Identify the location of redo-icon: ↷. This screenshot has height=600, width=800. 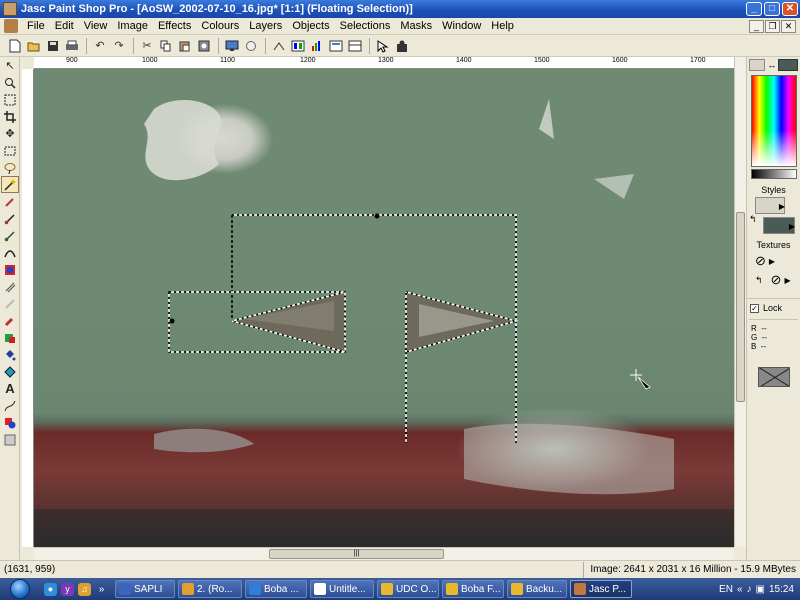
(119, 46).